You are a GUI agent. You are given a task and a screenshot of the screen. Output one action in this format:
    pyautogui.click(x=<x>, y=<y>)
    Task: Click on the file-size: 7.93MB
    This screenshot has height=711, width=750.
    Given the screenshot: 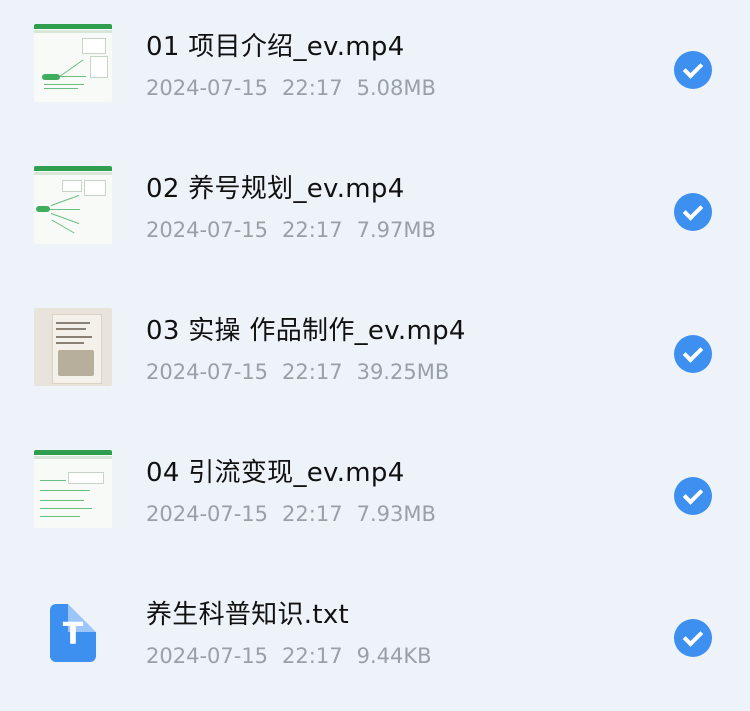 What is the action you would take?
    pyautogui.click(x=396, y=514)
    